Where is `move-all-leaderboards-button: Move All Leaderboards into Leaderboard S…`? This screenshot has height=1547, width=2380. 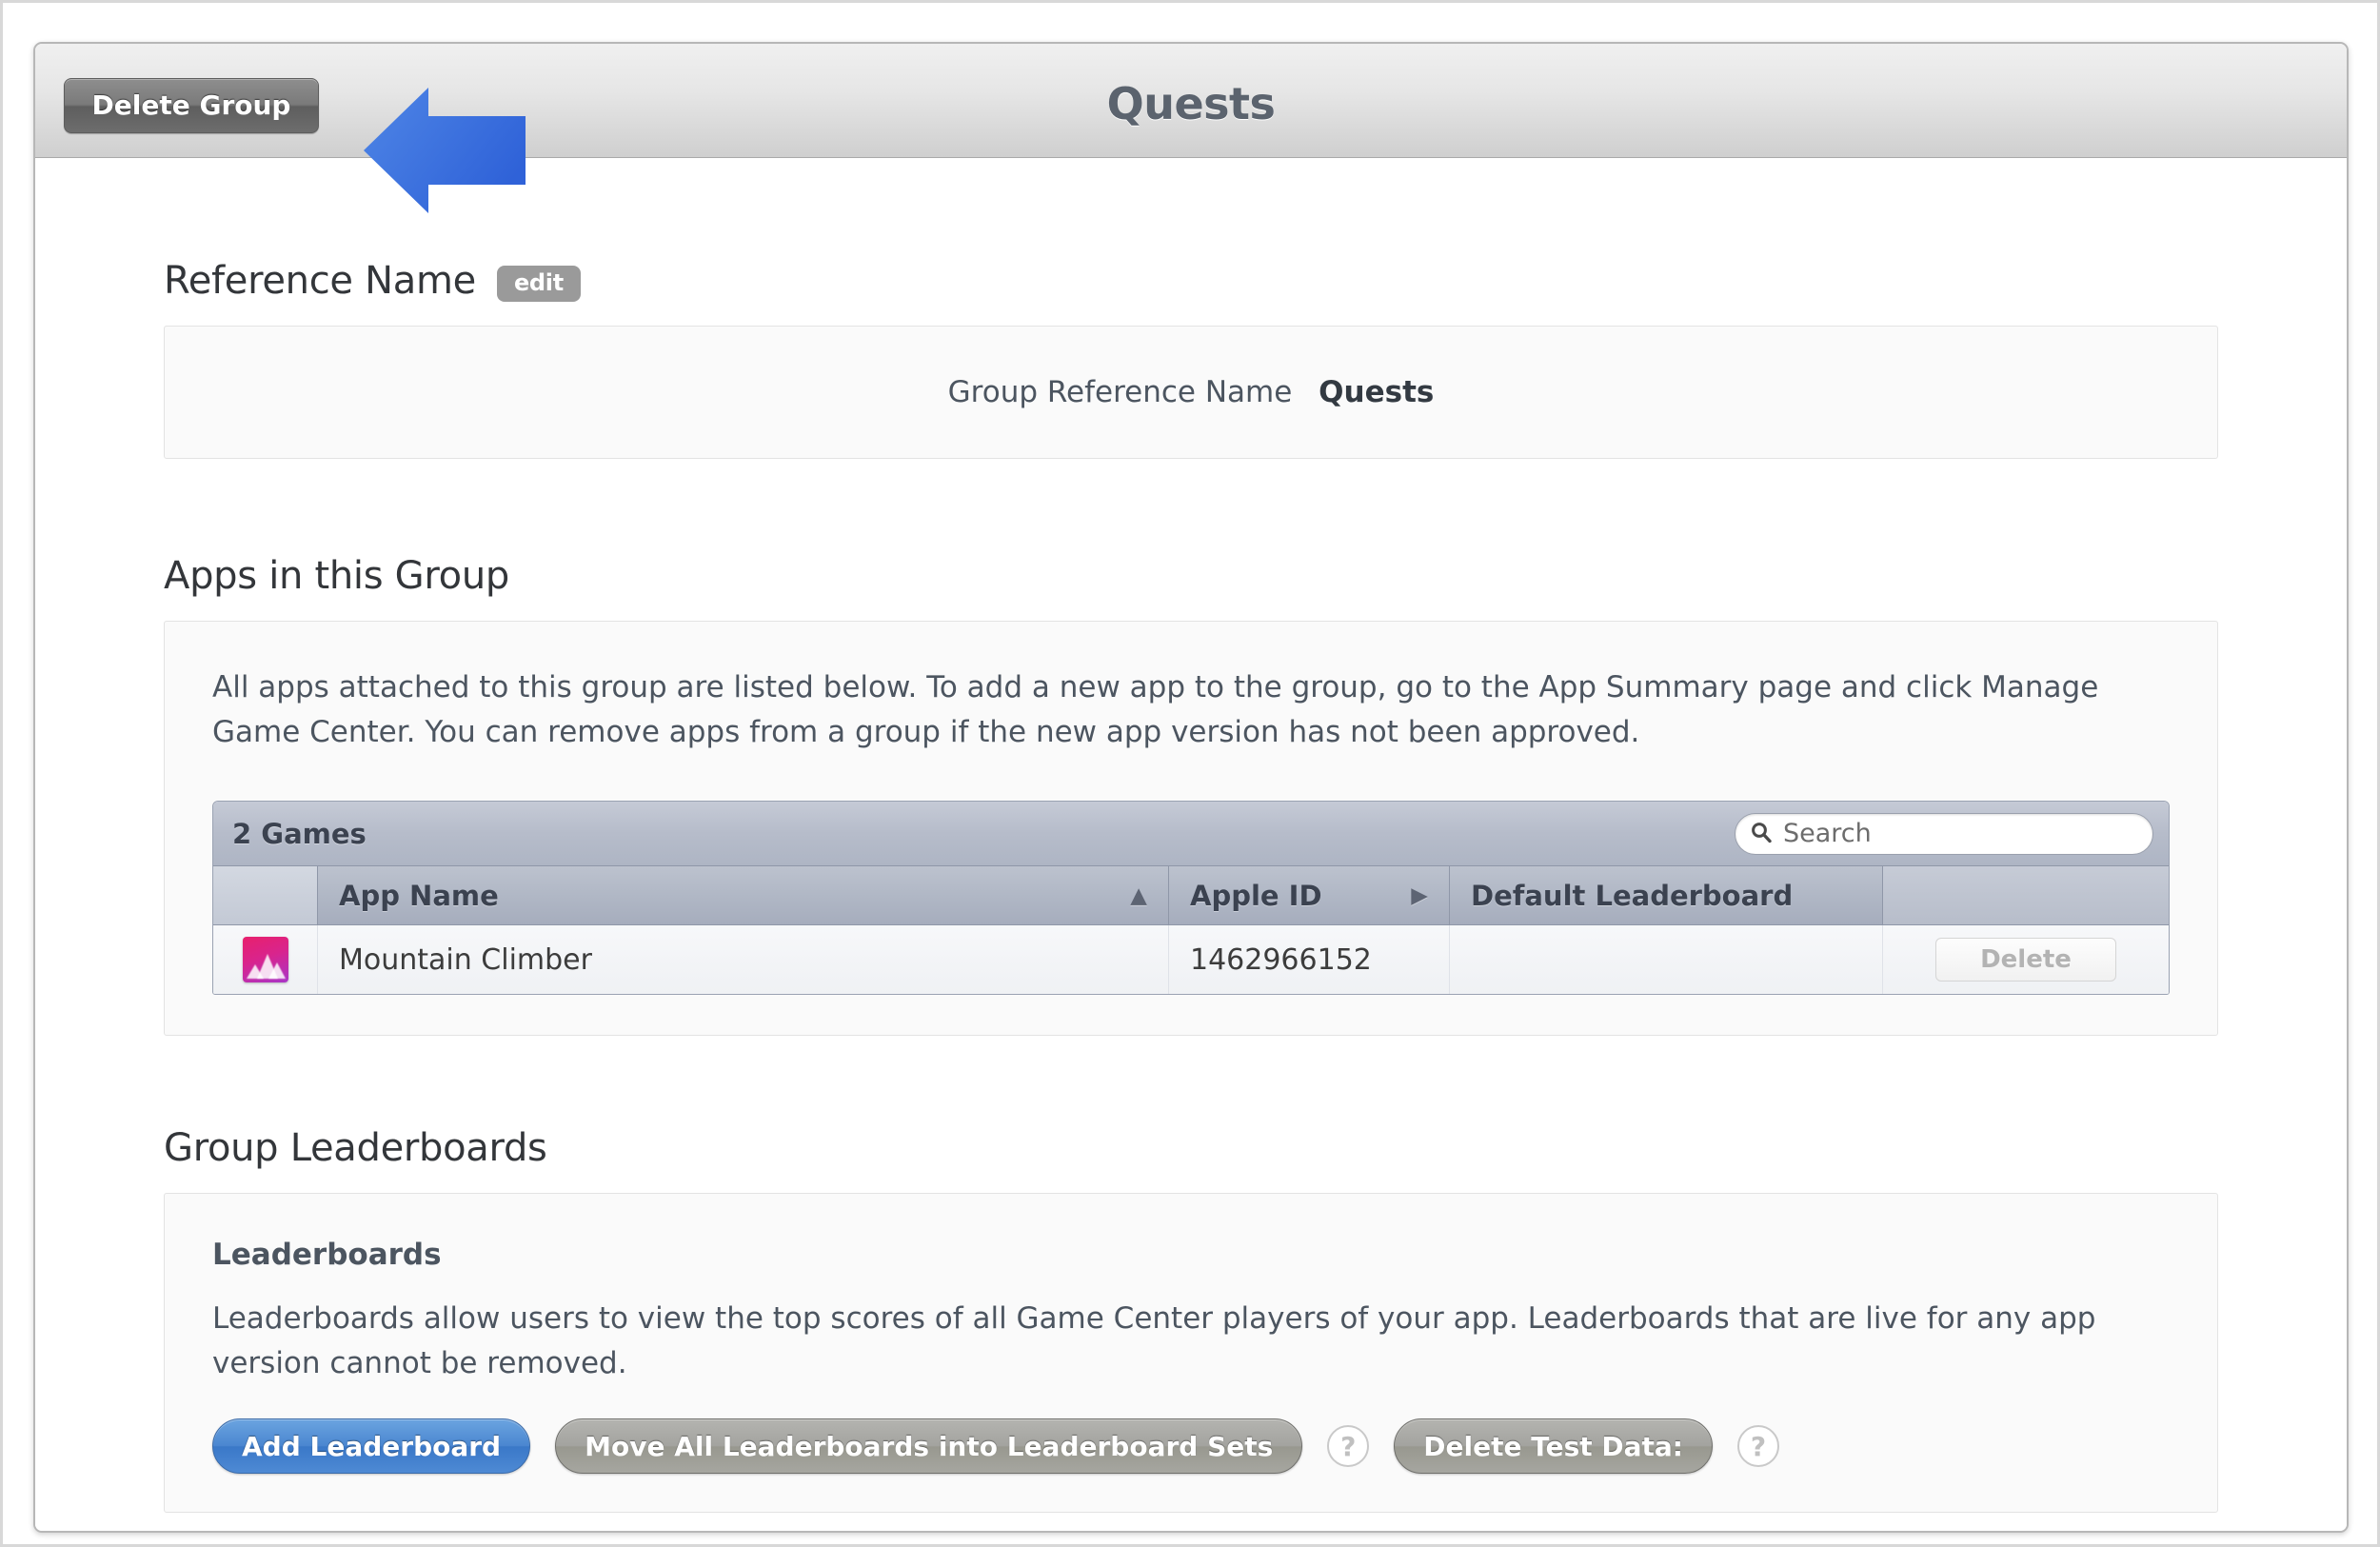 move-all-leaderboards-button: Move All Leaderboards into Leaderboard S… is located at coordinates (929, 1446).